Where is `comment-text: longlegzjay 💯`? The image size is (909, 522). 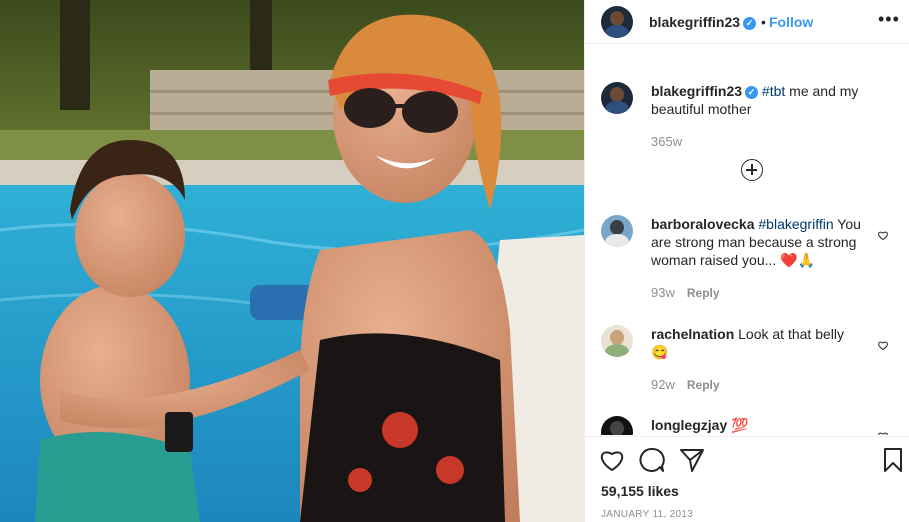 comment-text: longlegzjay 💯 is located at coordinates (758, 425).